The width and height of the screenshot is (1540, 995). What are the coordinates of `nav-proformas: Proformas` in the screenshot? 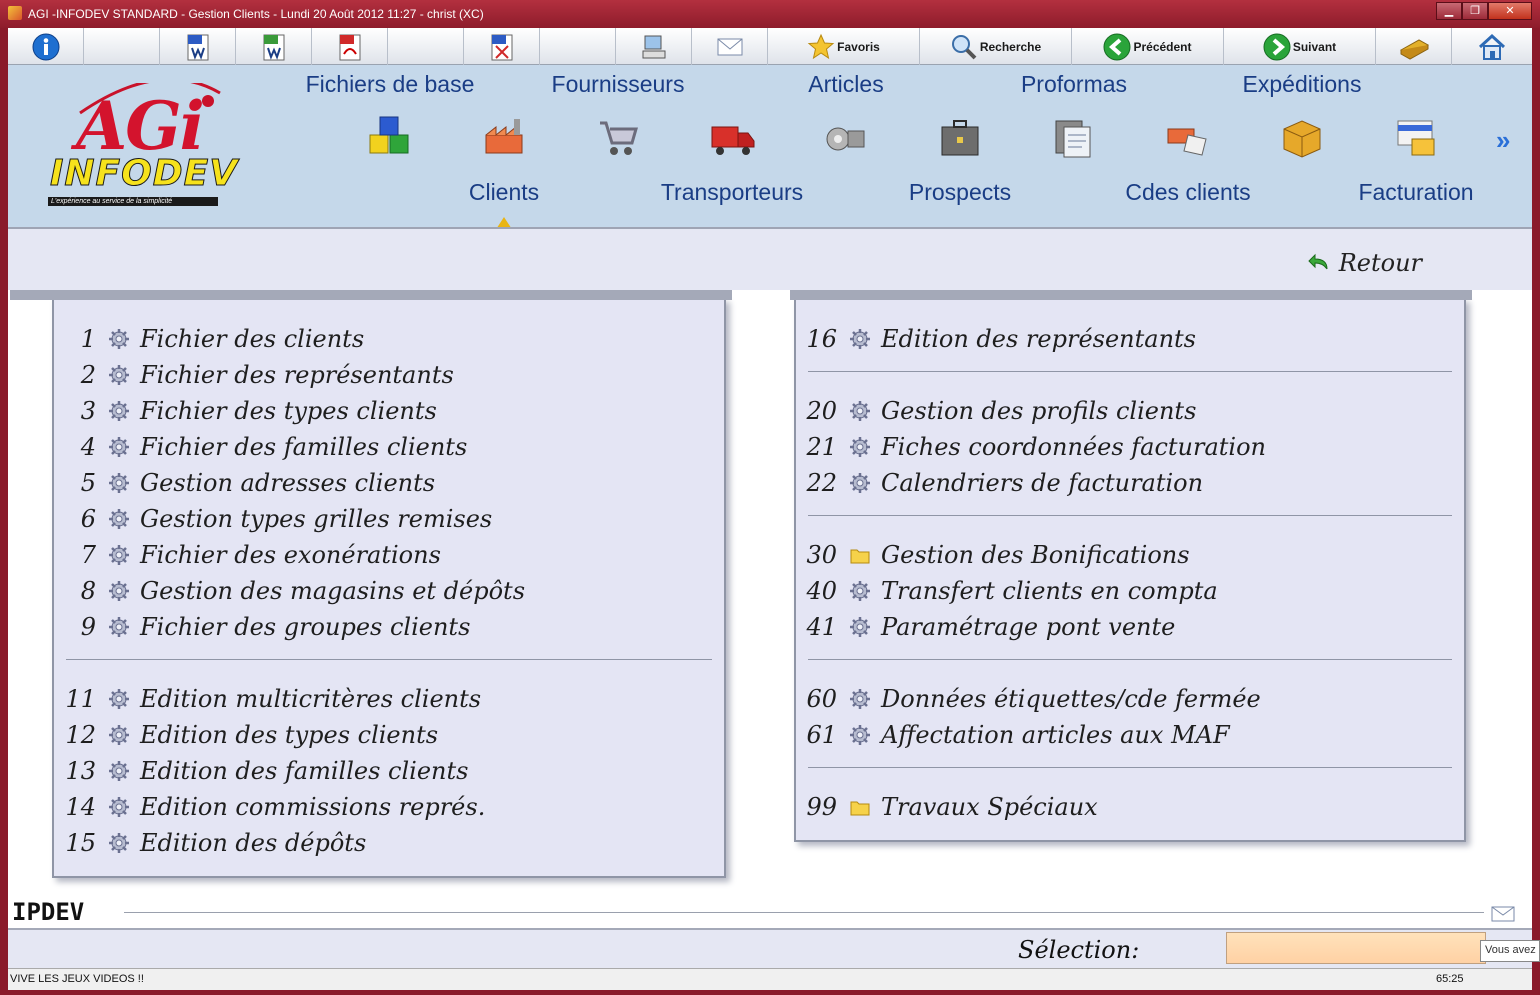 It's located at (1074, 84).